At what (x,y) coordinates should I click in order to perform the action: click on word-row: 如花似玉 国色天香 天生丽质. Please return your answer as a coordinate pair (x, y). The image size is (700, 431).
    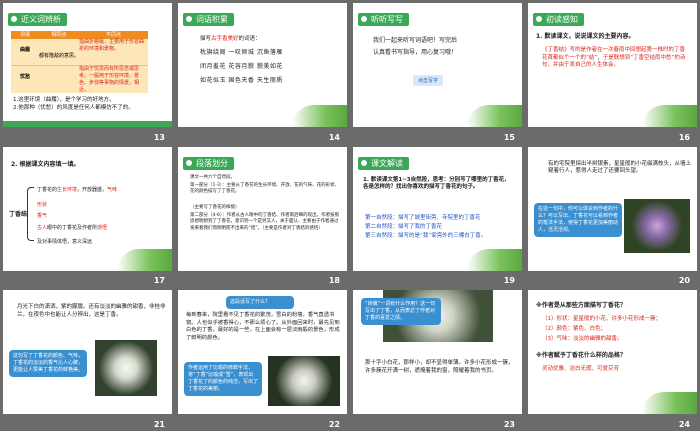
    Looking at the image, I should click on (241, 80).